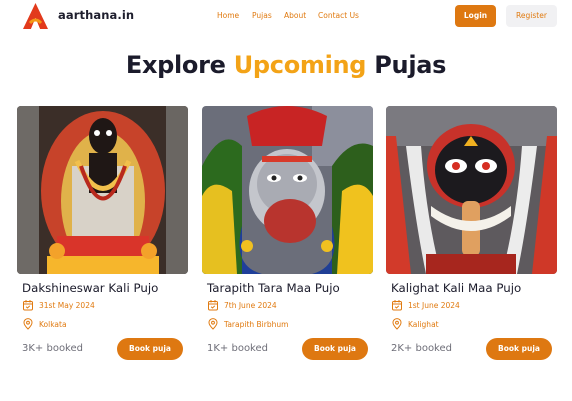 This screenshot has width=572, height=401. Describe the element at coordinates (102, 190) in the screenshot. I see `puja-image-dakshineswar` at that location.